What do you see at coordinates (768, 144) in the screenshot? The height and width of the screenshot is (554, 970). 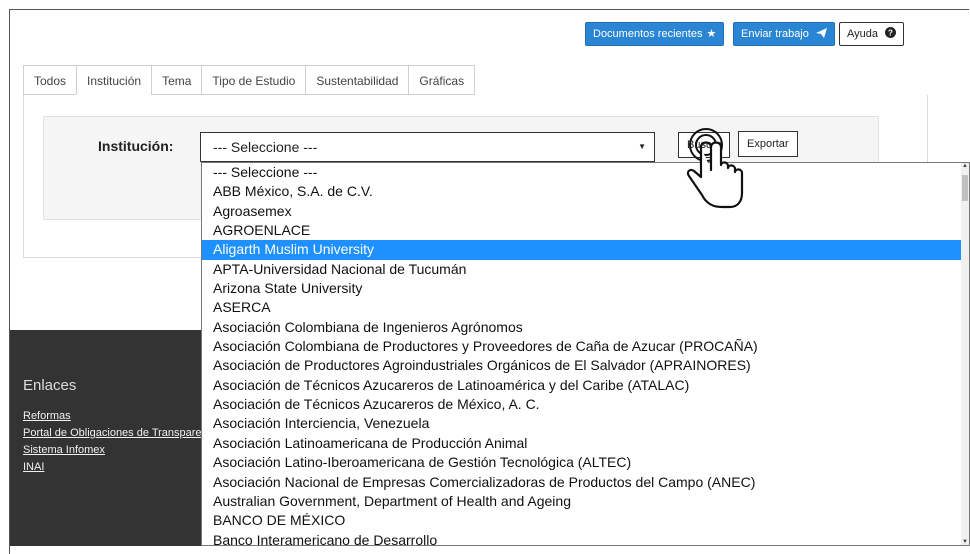 I see `export-button-label: Exportar` at bounding box center [768, 144].